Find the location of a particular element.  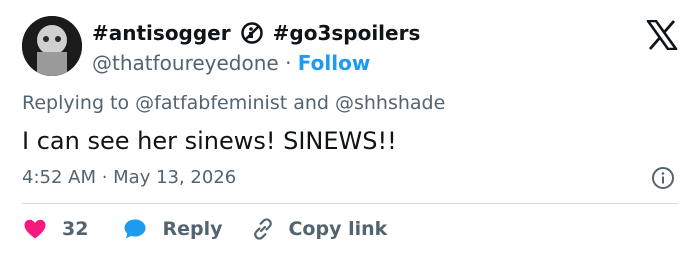

info-icon is located at coordinates (663, 178).